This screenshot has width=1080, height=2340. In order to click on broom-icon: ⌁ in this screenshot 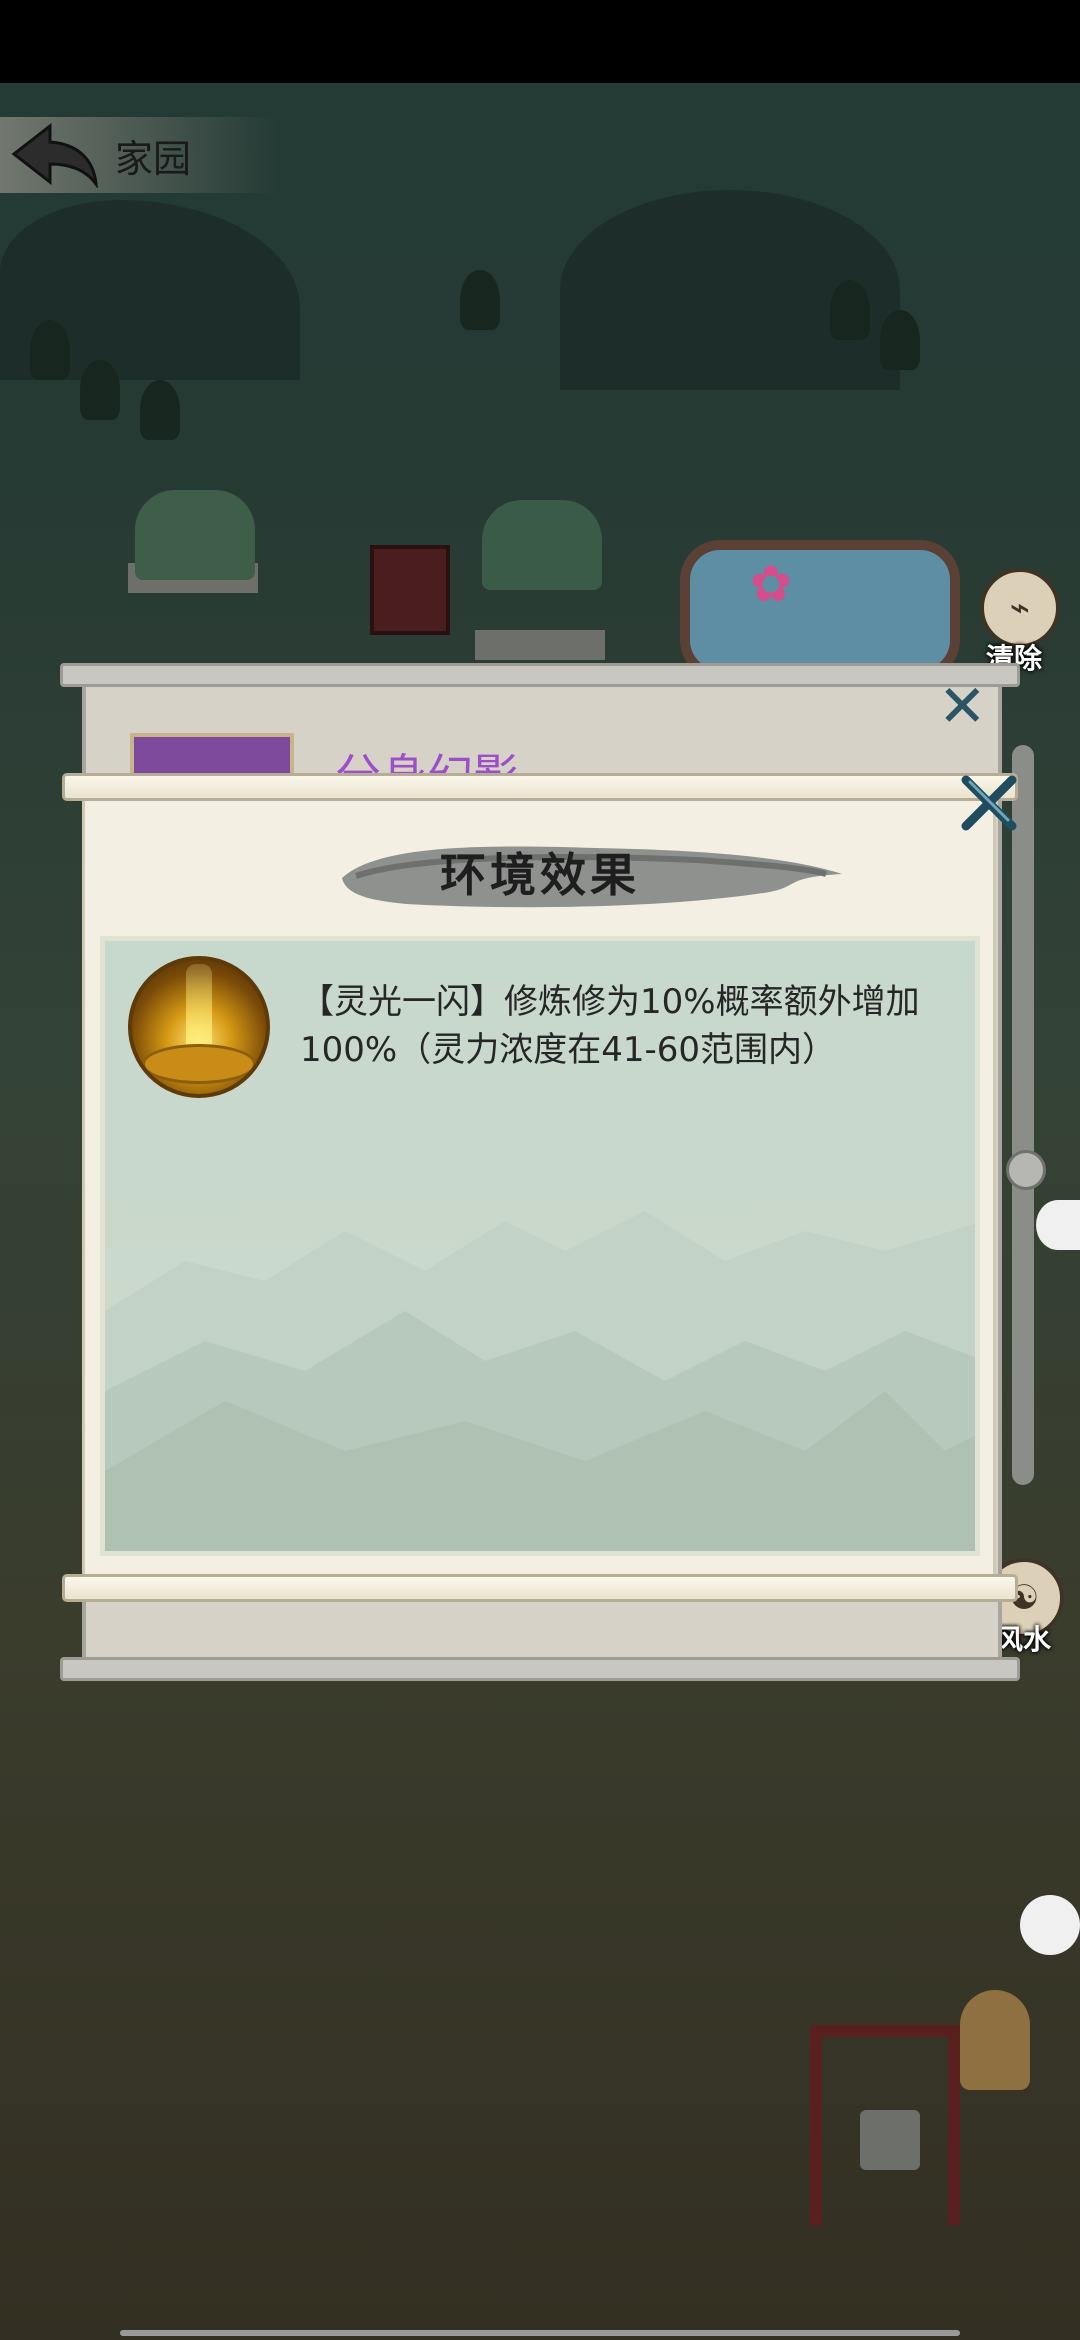, I will do `click(1020, 608)`.